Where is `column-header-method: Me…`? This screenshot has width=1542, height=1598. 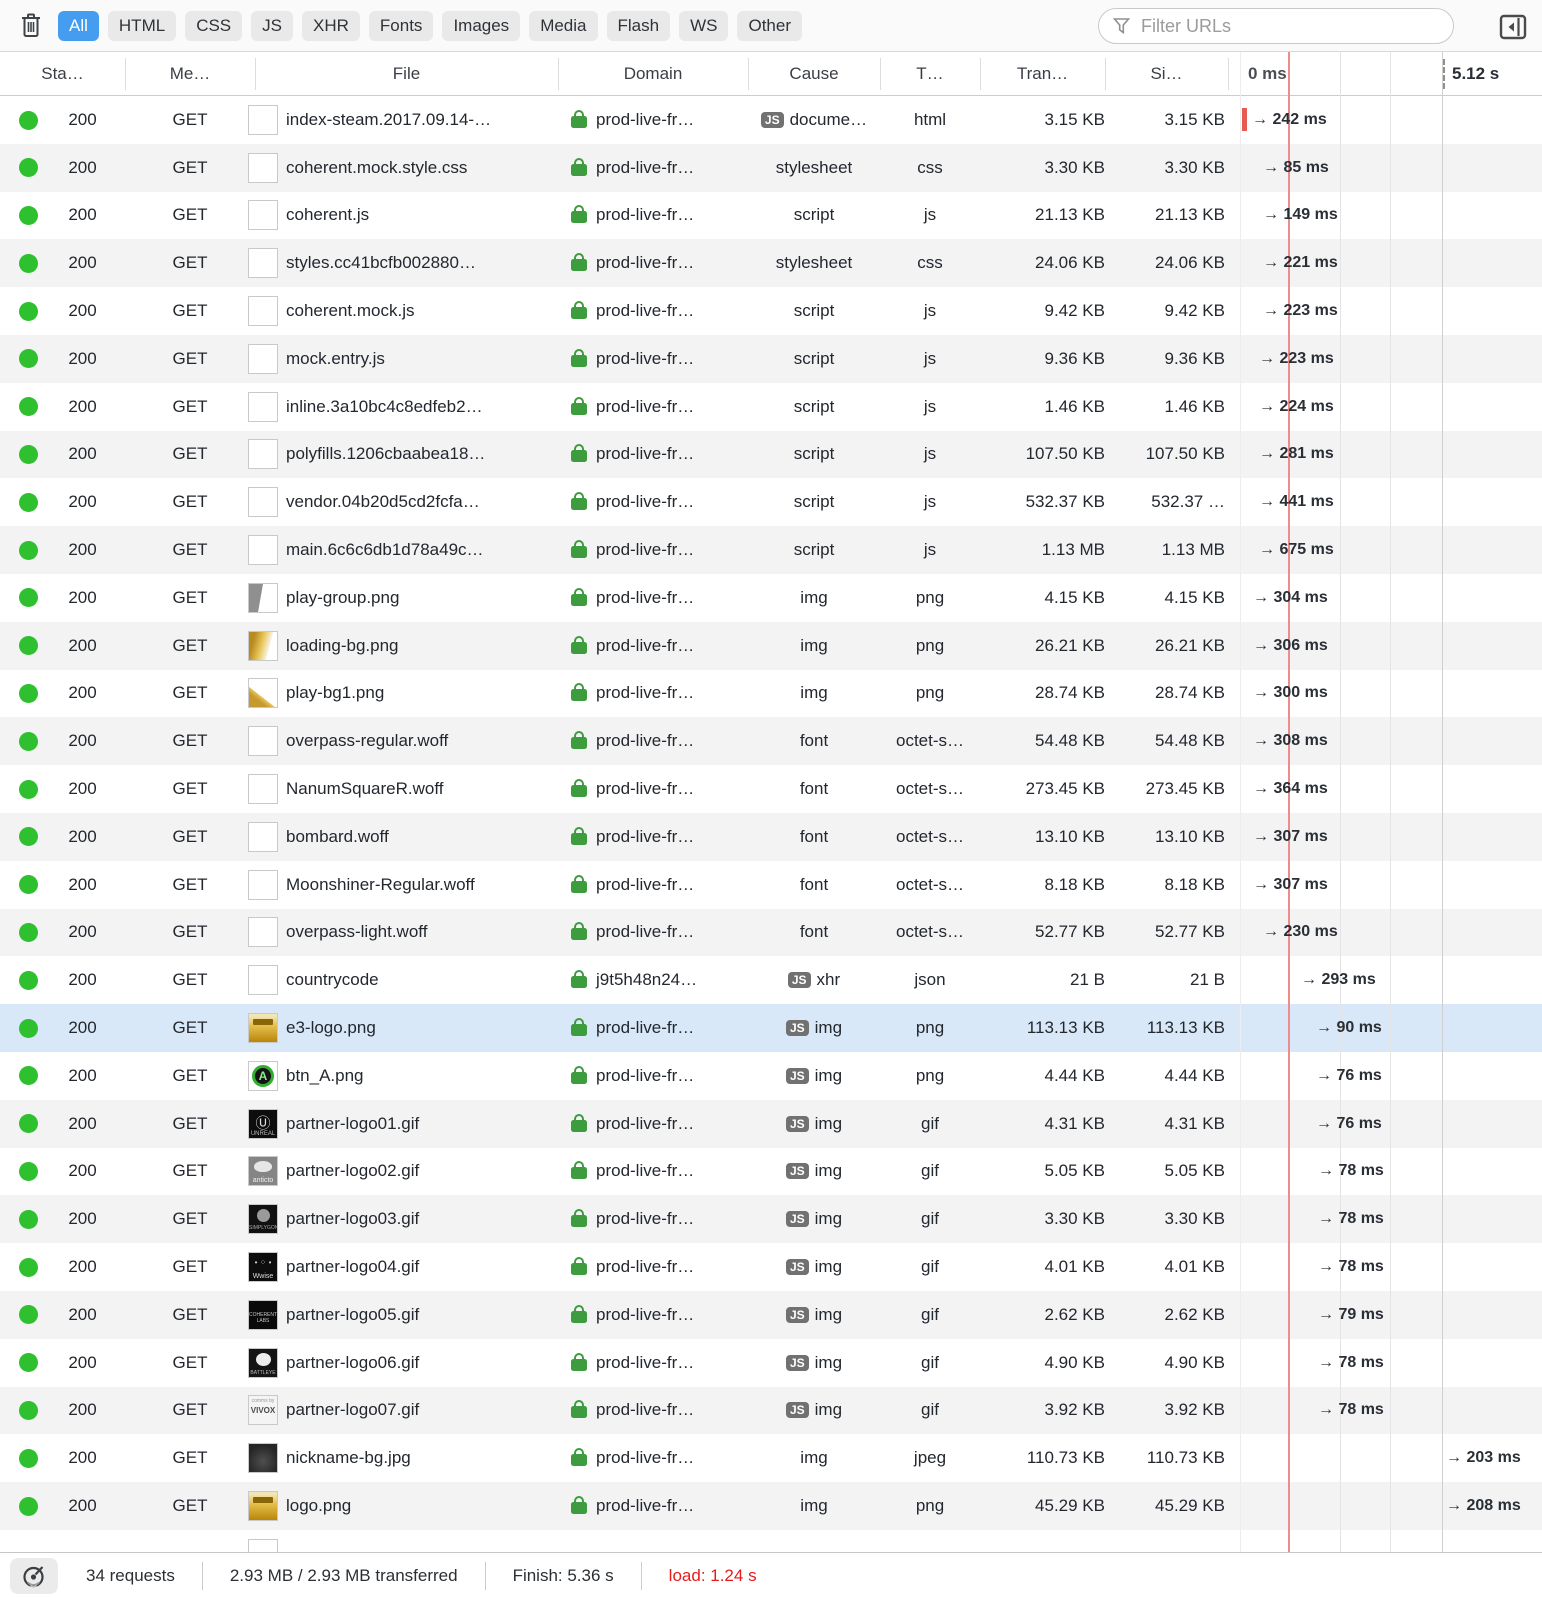
column-header-method: Me… is located at coordinates (190, 74).